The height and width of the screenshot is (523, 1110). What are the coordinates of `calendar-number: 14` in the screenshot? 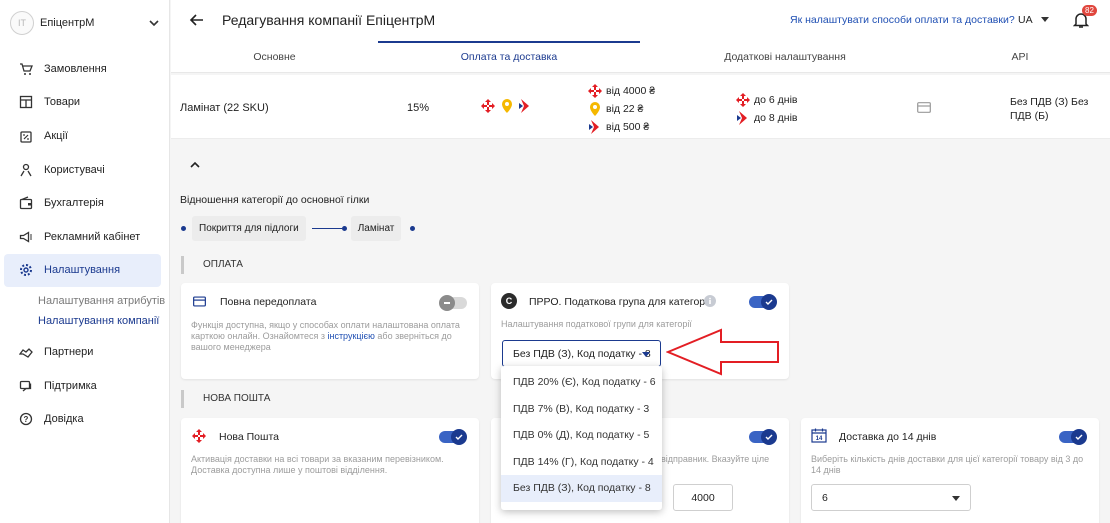 It's located at (819, 439).